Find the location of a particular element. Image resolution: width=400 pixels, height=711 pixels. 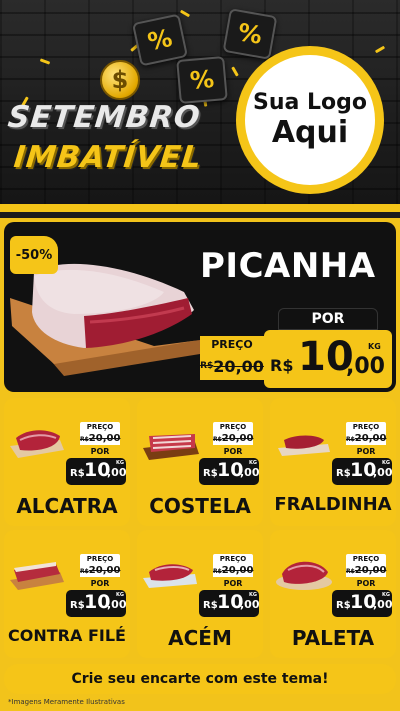

product-name: ACÉM is located at coordinates (200, 638).